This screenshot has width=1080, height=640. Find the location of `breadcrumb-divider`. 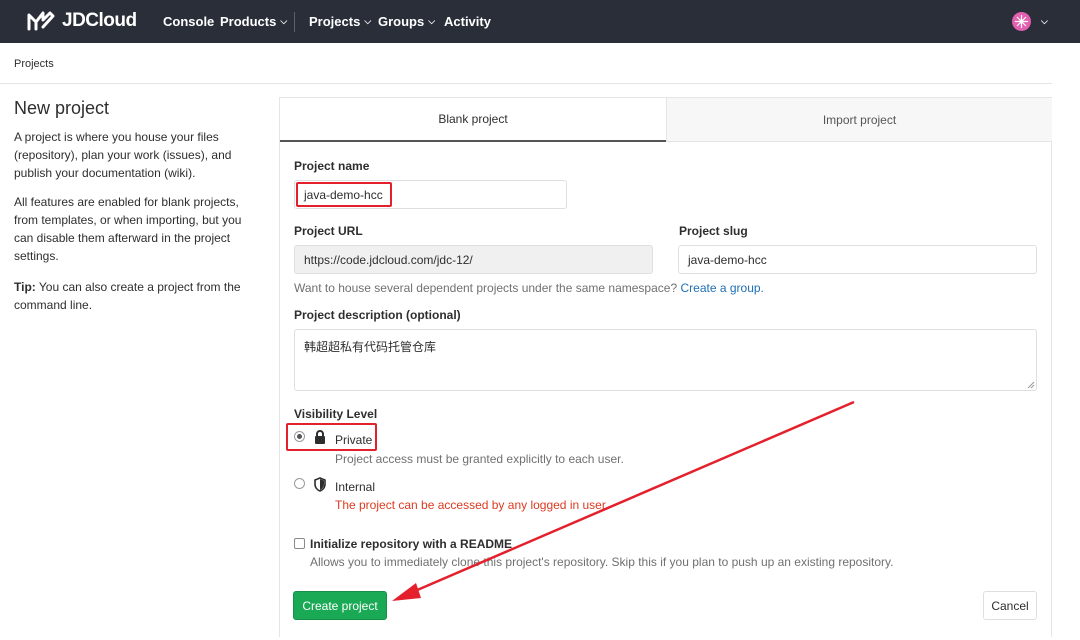

breadcrumb-divider is located at coordinates (526, 83).